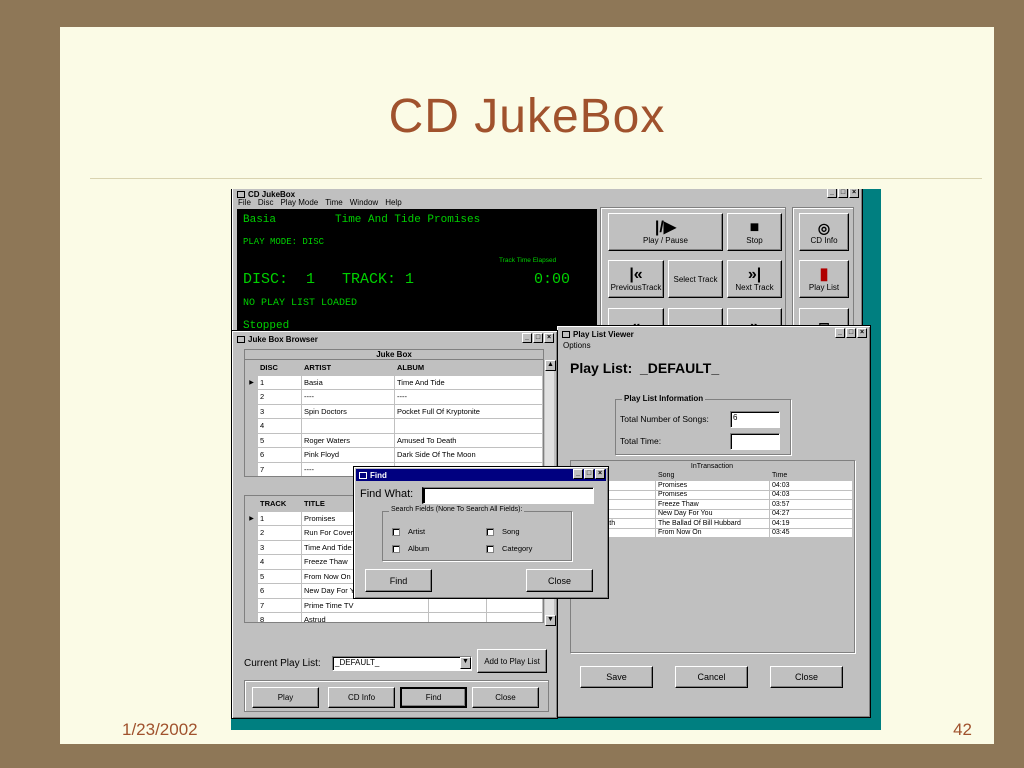 This screenshot has width=1024, height=768. What do you see at coordinates (394, 617) in the screenshot?
I see `track-row: 8 Astrud` at bounding box center [394, 617].